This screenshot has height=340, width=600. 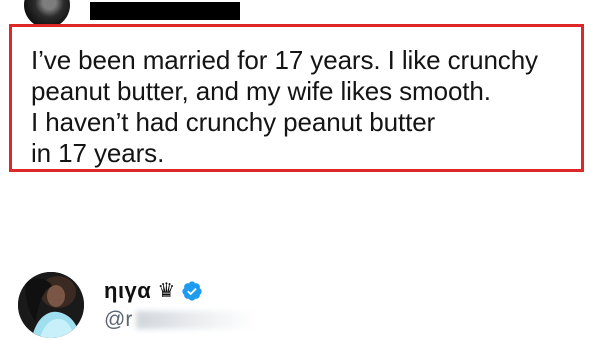 I want to click on crown-icon: ♛, so click(x=166, y=291).